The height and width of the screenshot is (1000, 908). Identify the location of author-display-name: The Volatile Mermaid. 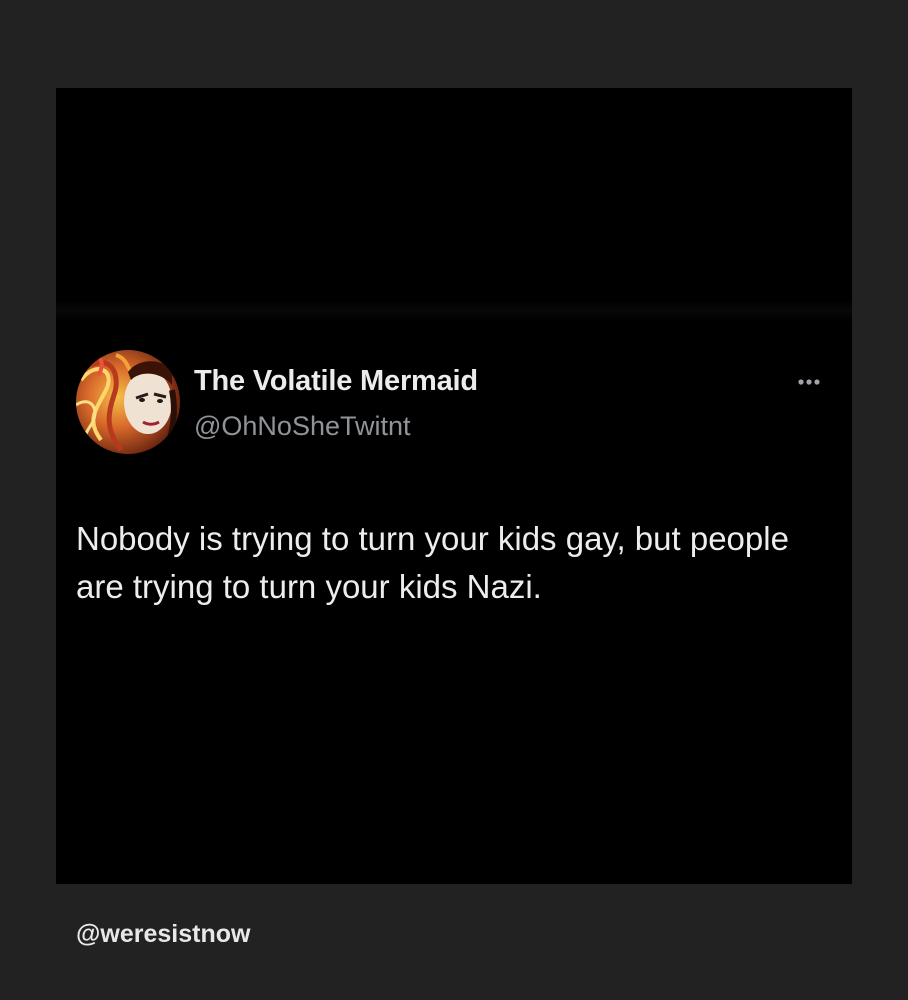
(336, 381).